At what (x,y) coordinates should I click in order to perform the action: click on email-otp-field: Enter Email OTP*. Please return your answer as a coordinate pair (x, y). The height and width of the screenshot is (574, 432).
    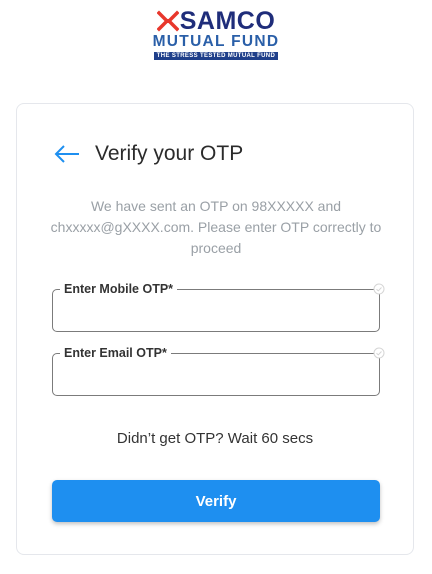
    Looking at the image, I should click on (218, 370).